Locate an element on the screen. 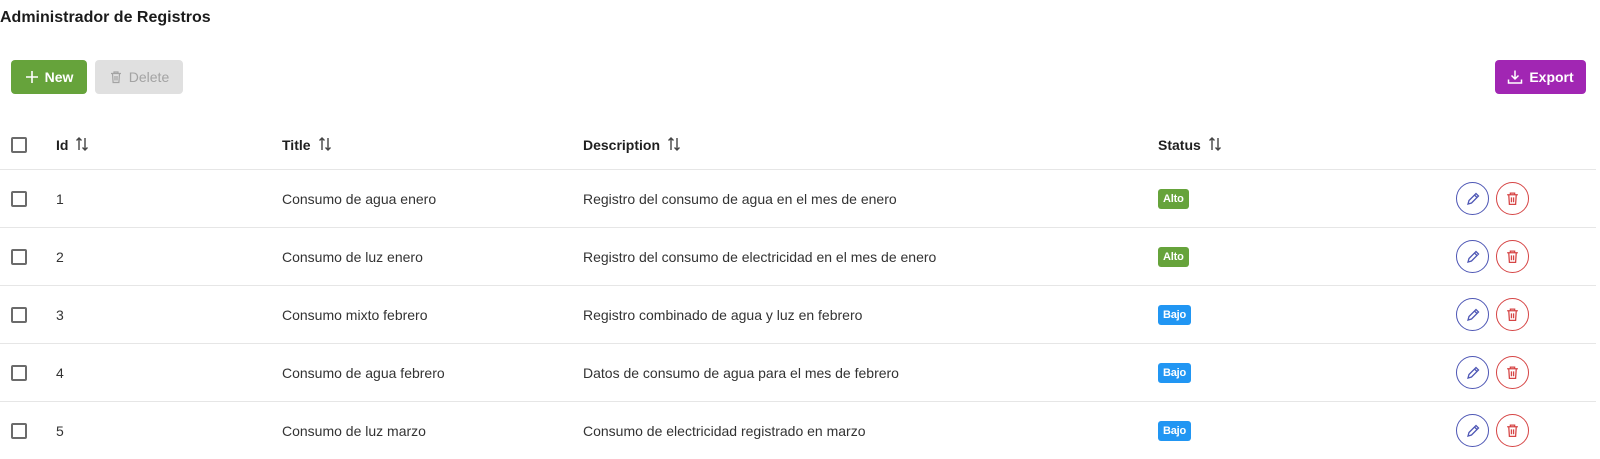  cell-title: Consumo de luz enero is located at coordinates (432, 257).